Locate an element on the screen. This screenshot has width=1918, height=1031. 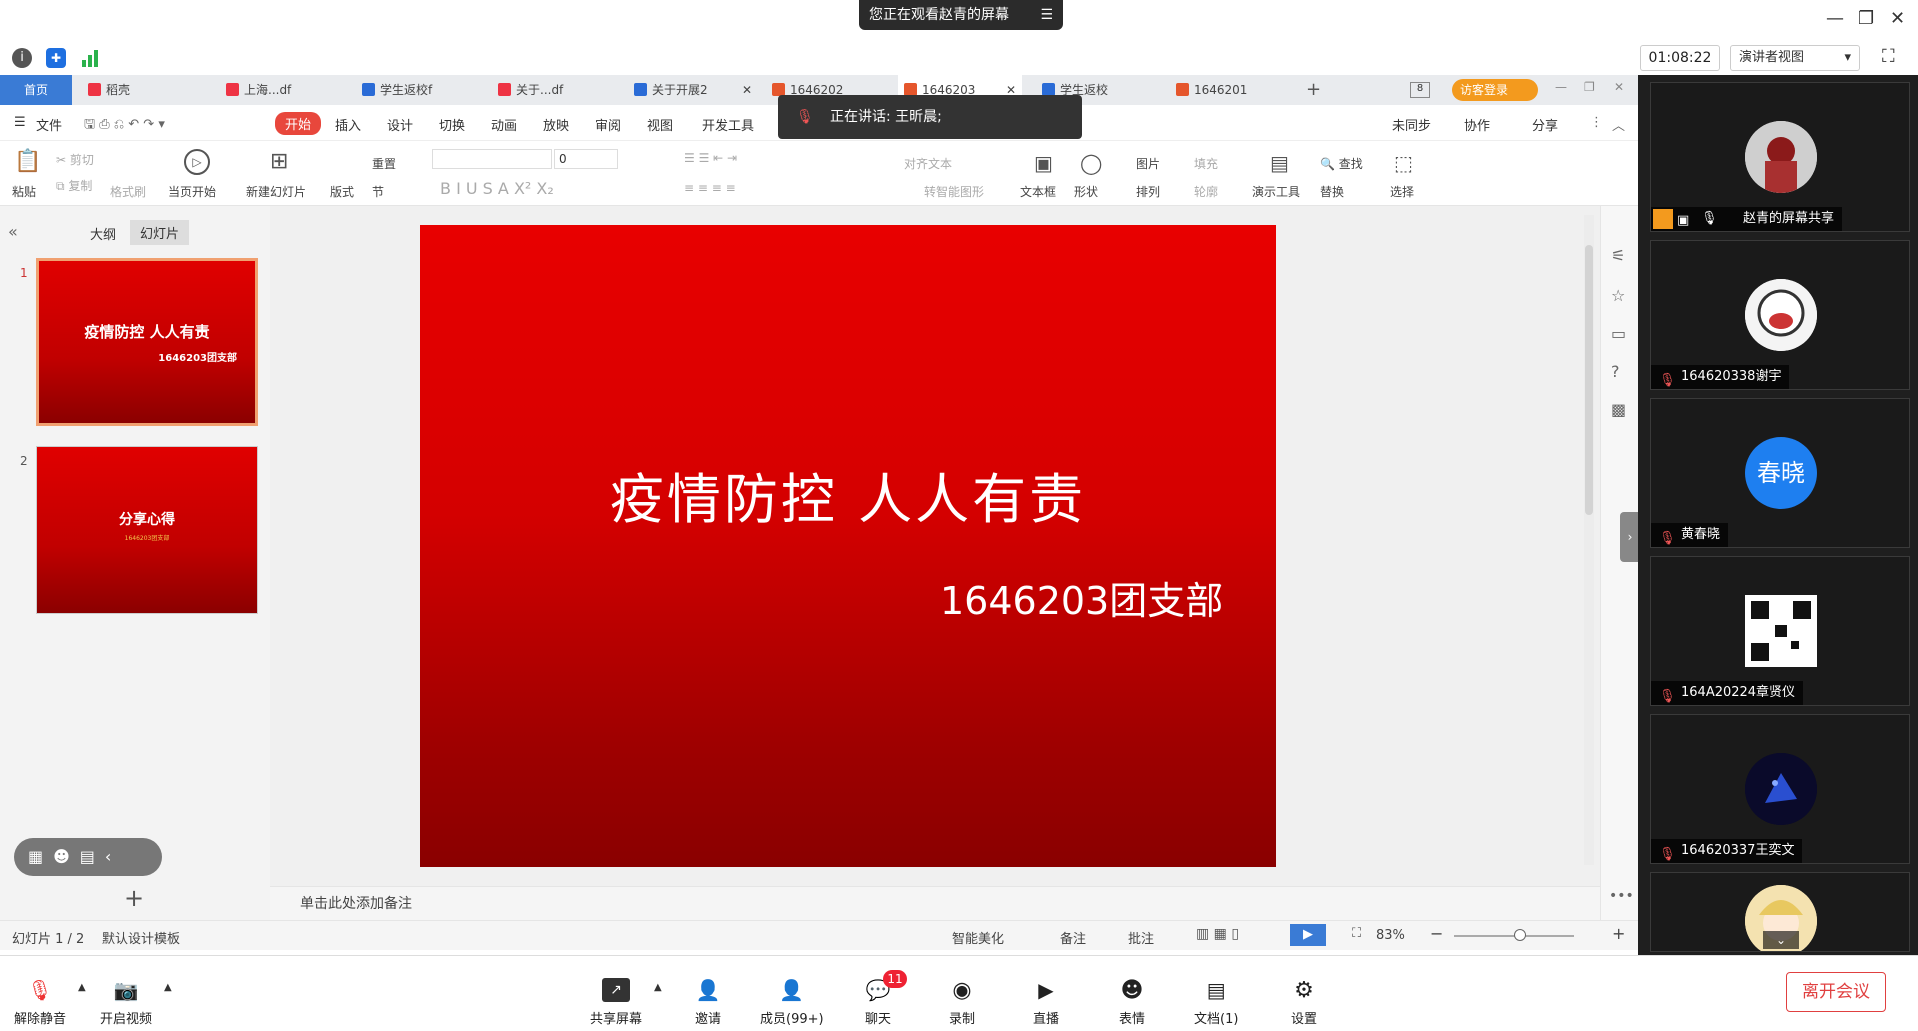
tab-docer: 稻壳 is located at coordinates (142, 90).